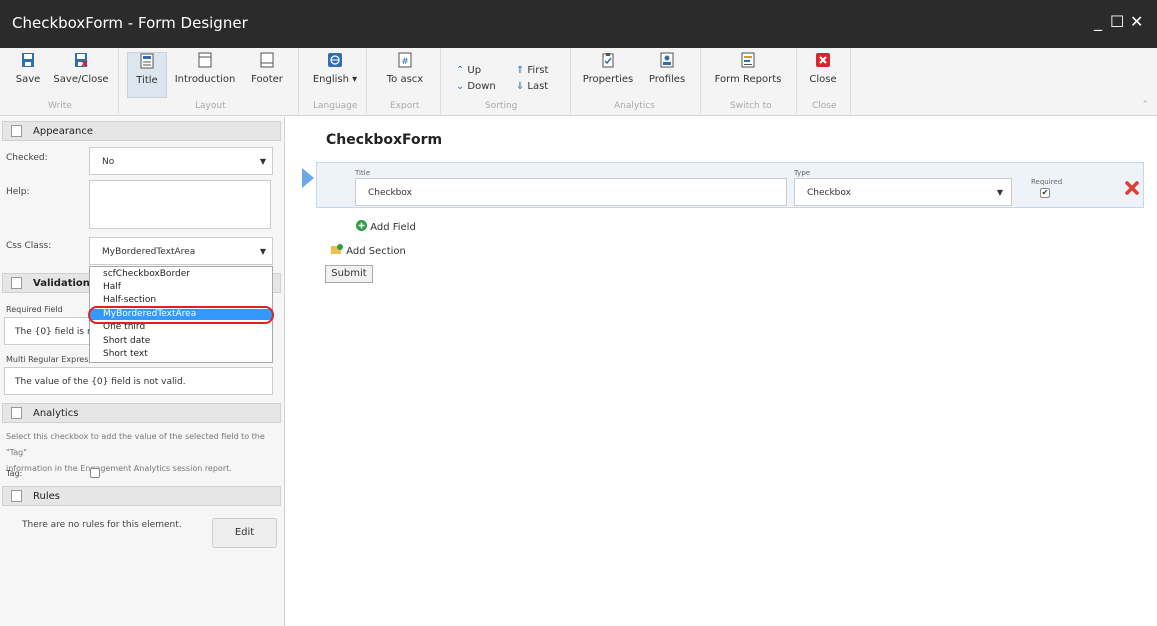 This screenshot has width=1157, height=626. I want to click on css-class-option: scfCheckboxBorder, so click(181, 274).